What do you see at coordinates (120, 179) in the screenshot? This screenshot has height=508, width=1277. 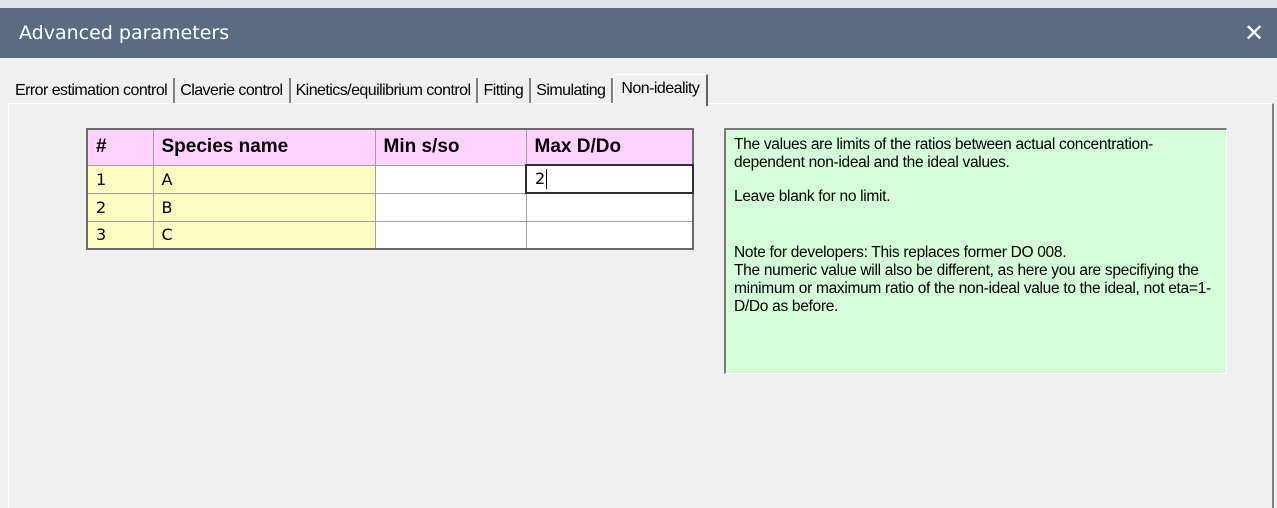 I see `row-number: 1` at bounding box center [120, 179].